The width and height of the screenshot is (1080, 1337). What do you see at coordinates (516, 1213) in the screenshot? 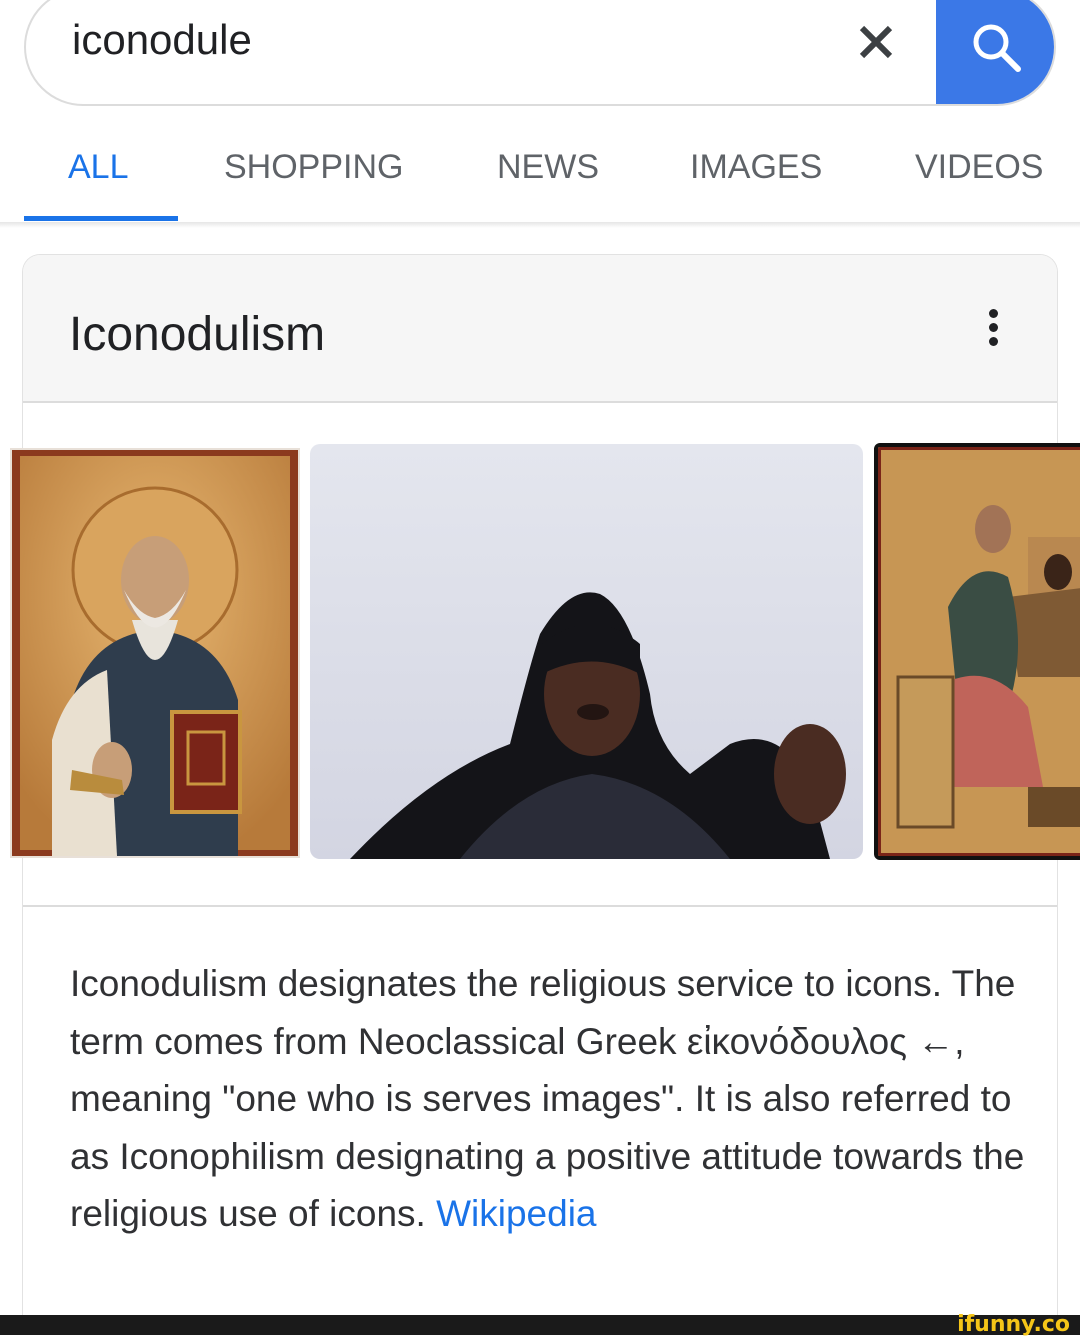
I see `wikipedia-link: Wikipedia` at bounding box center [516, 1213].